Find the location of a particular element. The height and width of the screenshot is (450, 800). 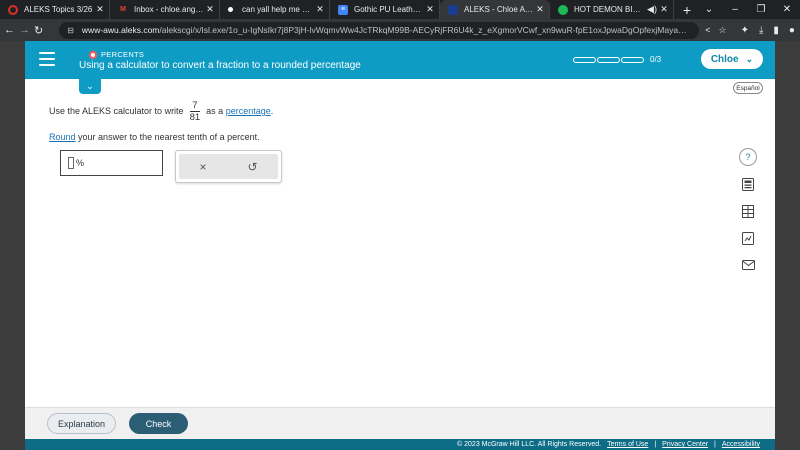

browser-tab-active: ALEKS - Chloe Angst - L ✕ is located at coordinates (495, 9).